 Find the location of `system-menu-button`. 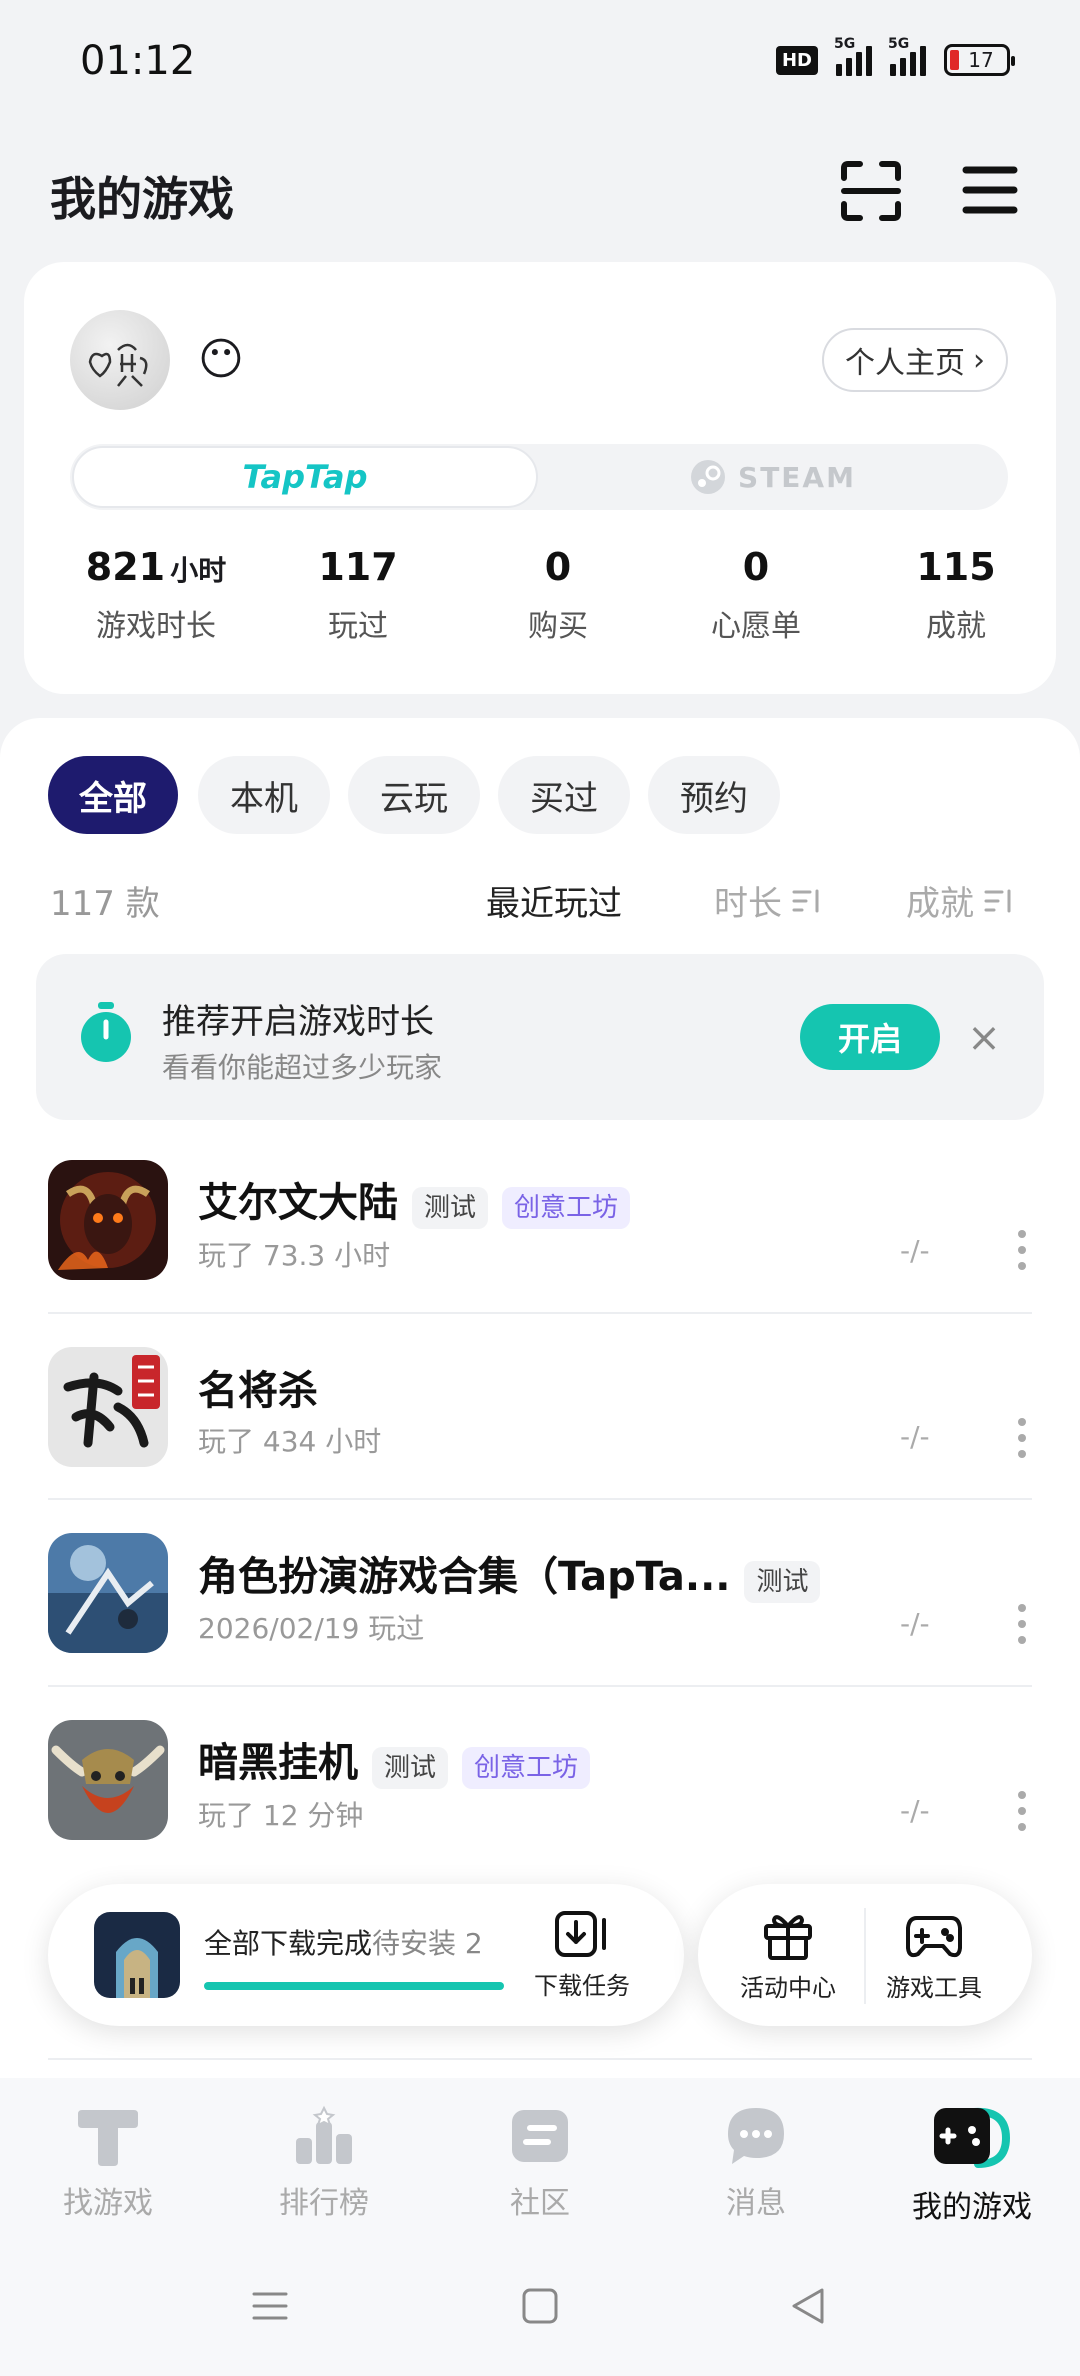

system-menu-button is located at coordinates (270, 2308).